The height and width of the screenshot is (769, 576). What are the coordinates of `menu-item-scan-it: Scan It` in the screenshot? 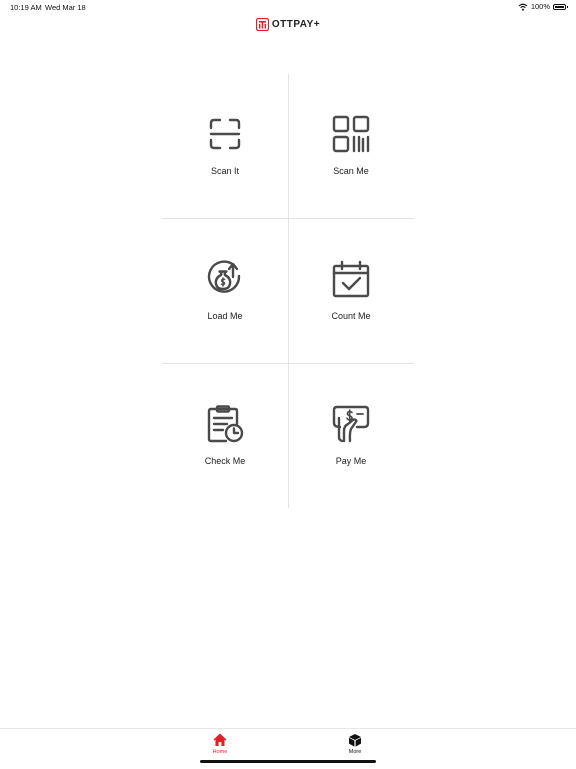 It's located at (225, 146).